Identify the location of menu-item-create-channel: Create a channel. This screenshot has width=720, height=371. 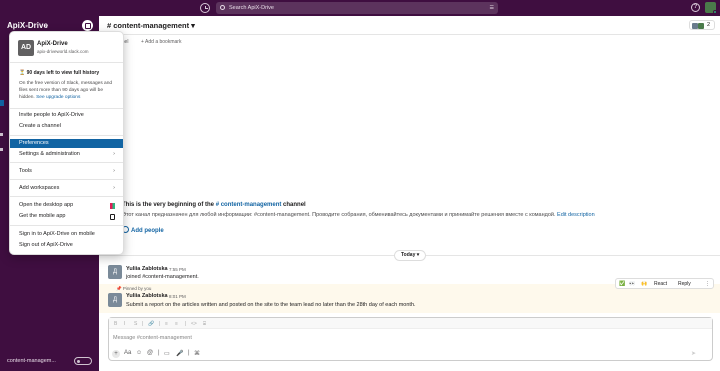
(66, 126).